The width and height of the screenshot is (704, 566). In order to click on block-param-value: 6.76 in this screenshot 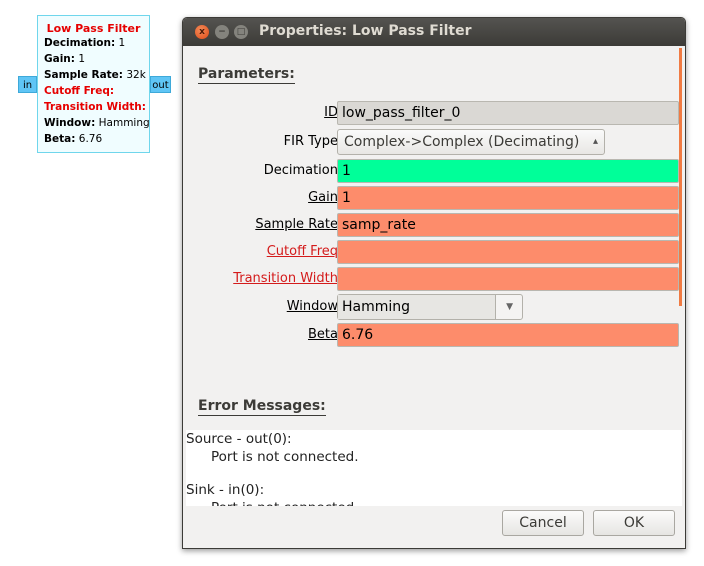, I will do `click(89, 139)`.